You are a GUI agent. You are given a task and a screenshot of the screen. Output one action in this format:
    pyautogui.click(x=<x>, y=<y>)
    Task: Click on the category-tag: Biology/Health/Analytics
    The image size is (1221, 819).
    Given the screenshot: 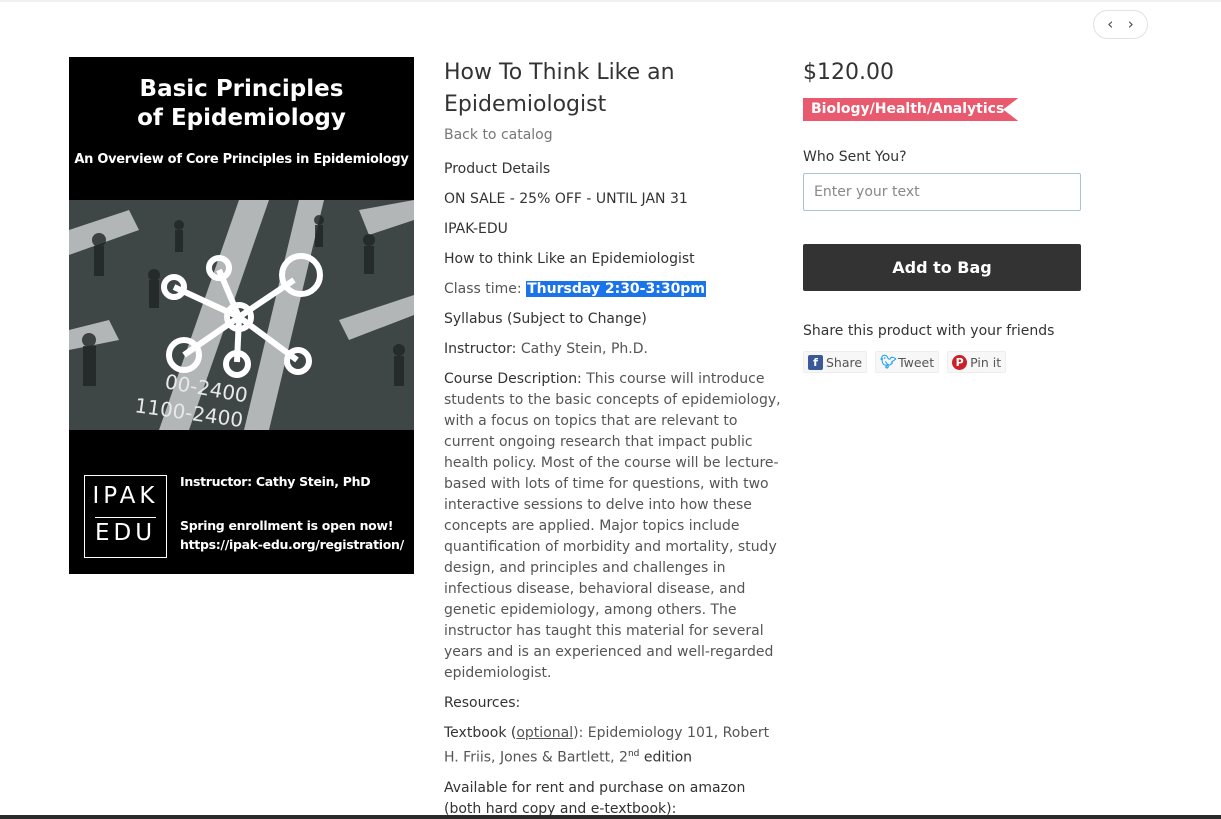 What is the action you would take?
    pyautogui.click(x=911, y=109)
    